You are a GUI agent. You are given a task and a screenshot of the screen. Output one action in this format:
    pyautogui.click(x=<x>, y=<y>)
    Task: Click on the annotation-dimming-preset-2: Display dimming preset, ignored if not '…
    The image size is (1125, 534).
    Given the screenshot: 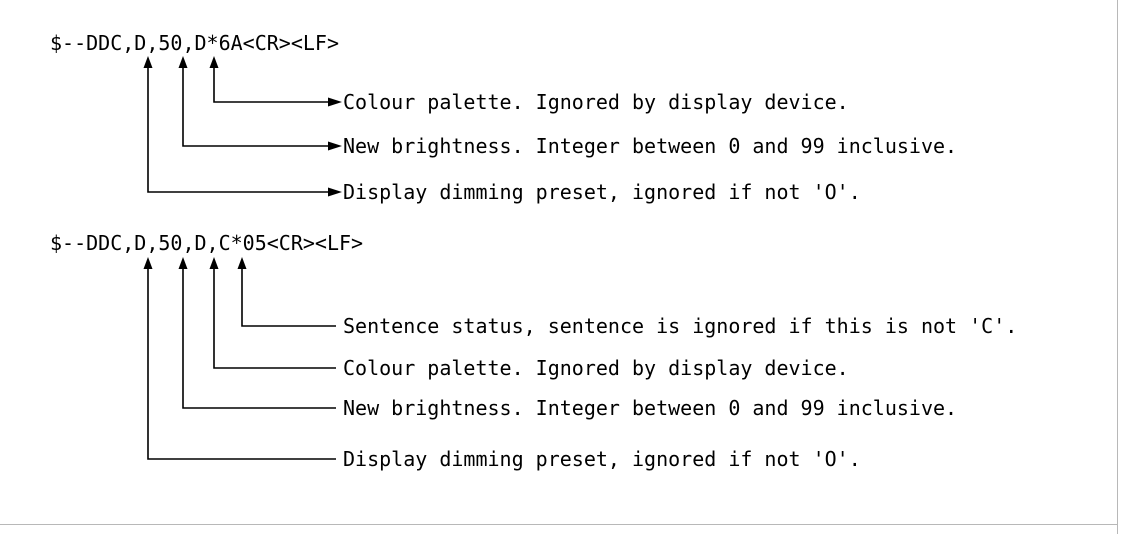 What is the action you would take?
    pyautogui.click(x=602, y=459)
    